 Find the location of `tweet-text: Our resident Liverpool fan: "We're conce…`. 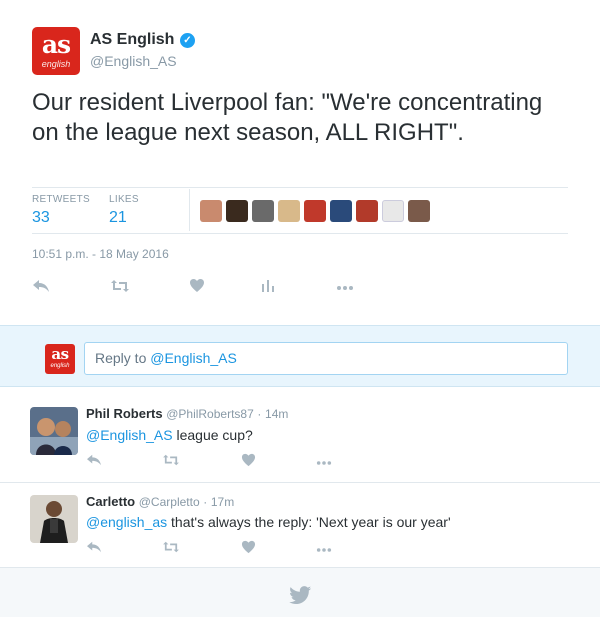

tweet-text: Our resident Liverpool fan: "We're conce… is located at coordinates (287, 117).